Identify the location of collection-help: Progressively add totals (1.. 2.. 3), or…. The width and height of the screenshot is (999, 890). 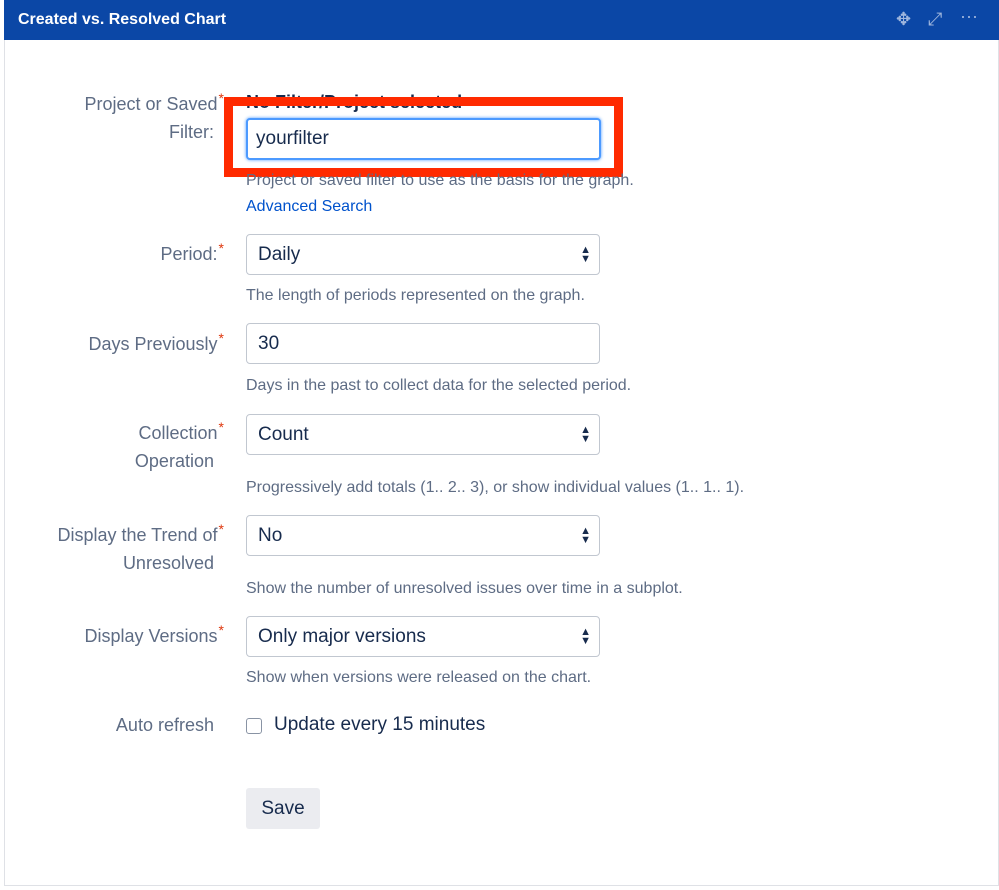
(495, 487).